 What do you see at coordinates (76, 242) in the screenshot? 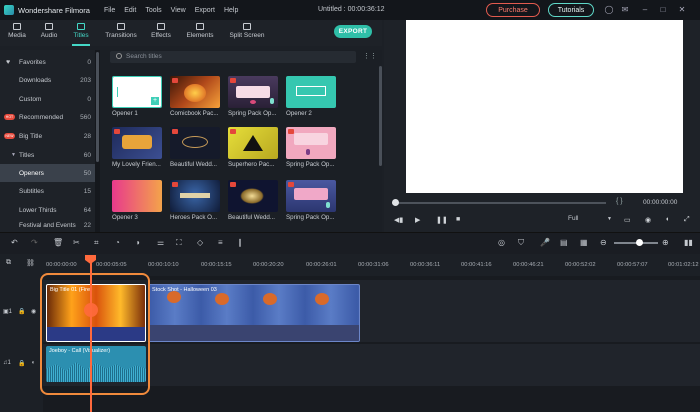
I see `cut-icon: ✂` at bounding box center [76, 242].